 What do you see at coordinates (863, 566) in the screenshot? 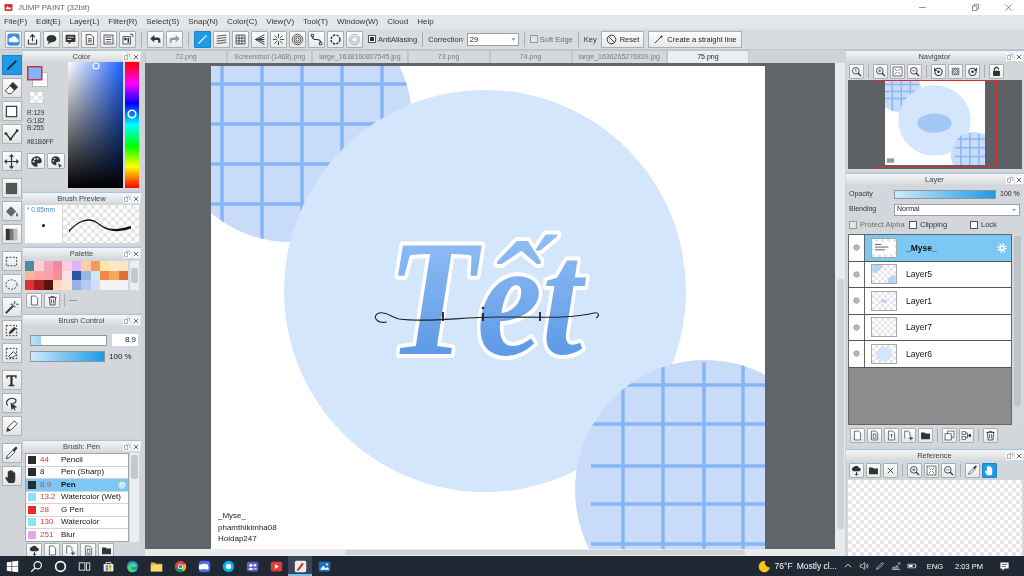
I see `speaker-icon` at bounding box center [863, 566].